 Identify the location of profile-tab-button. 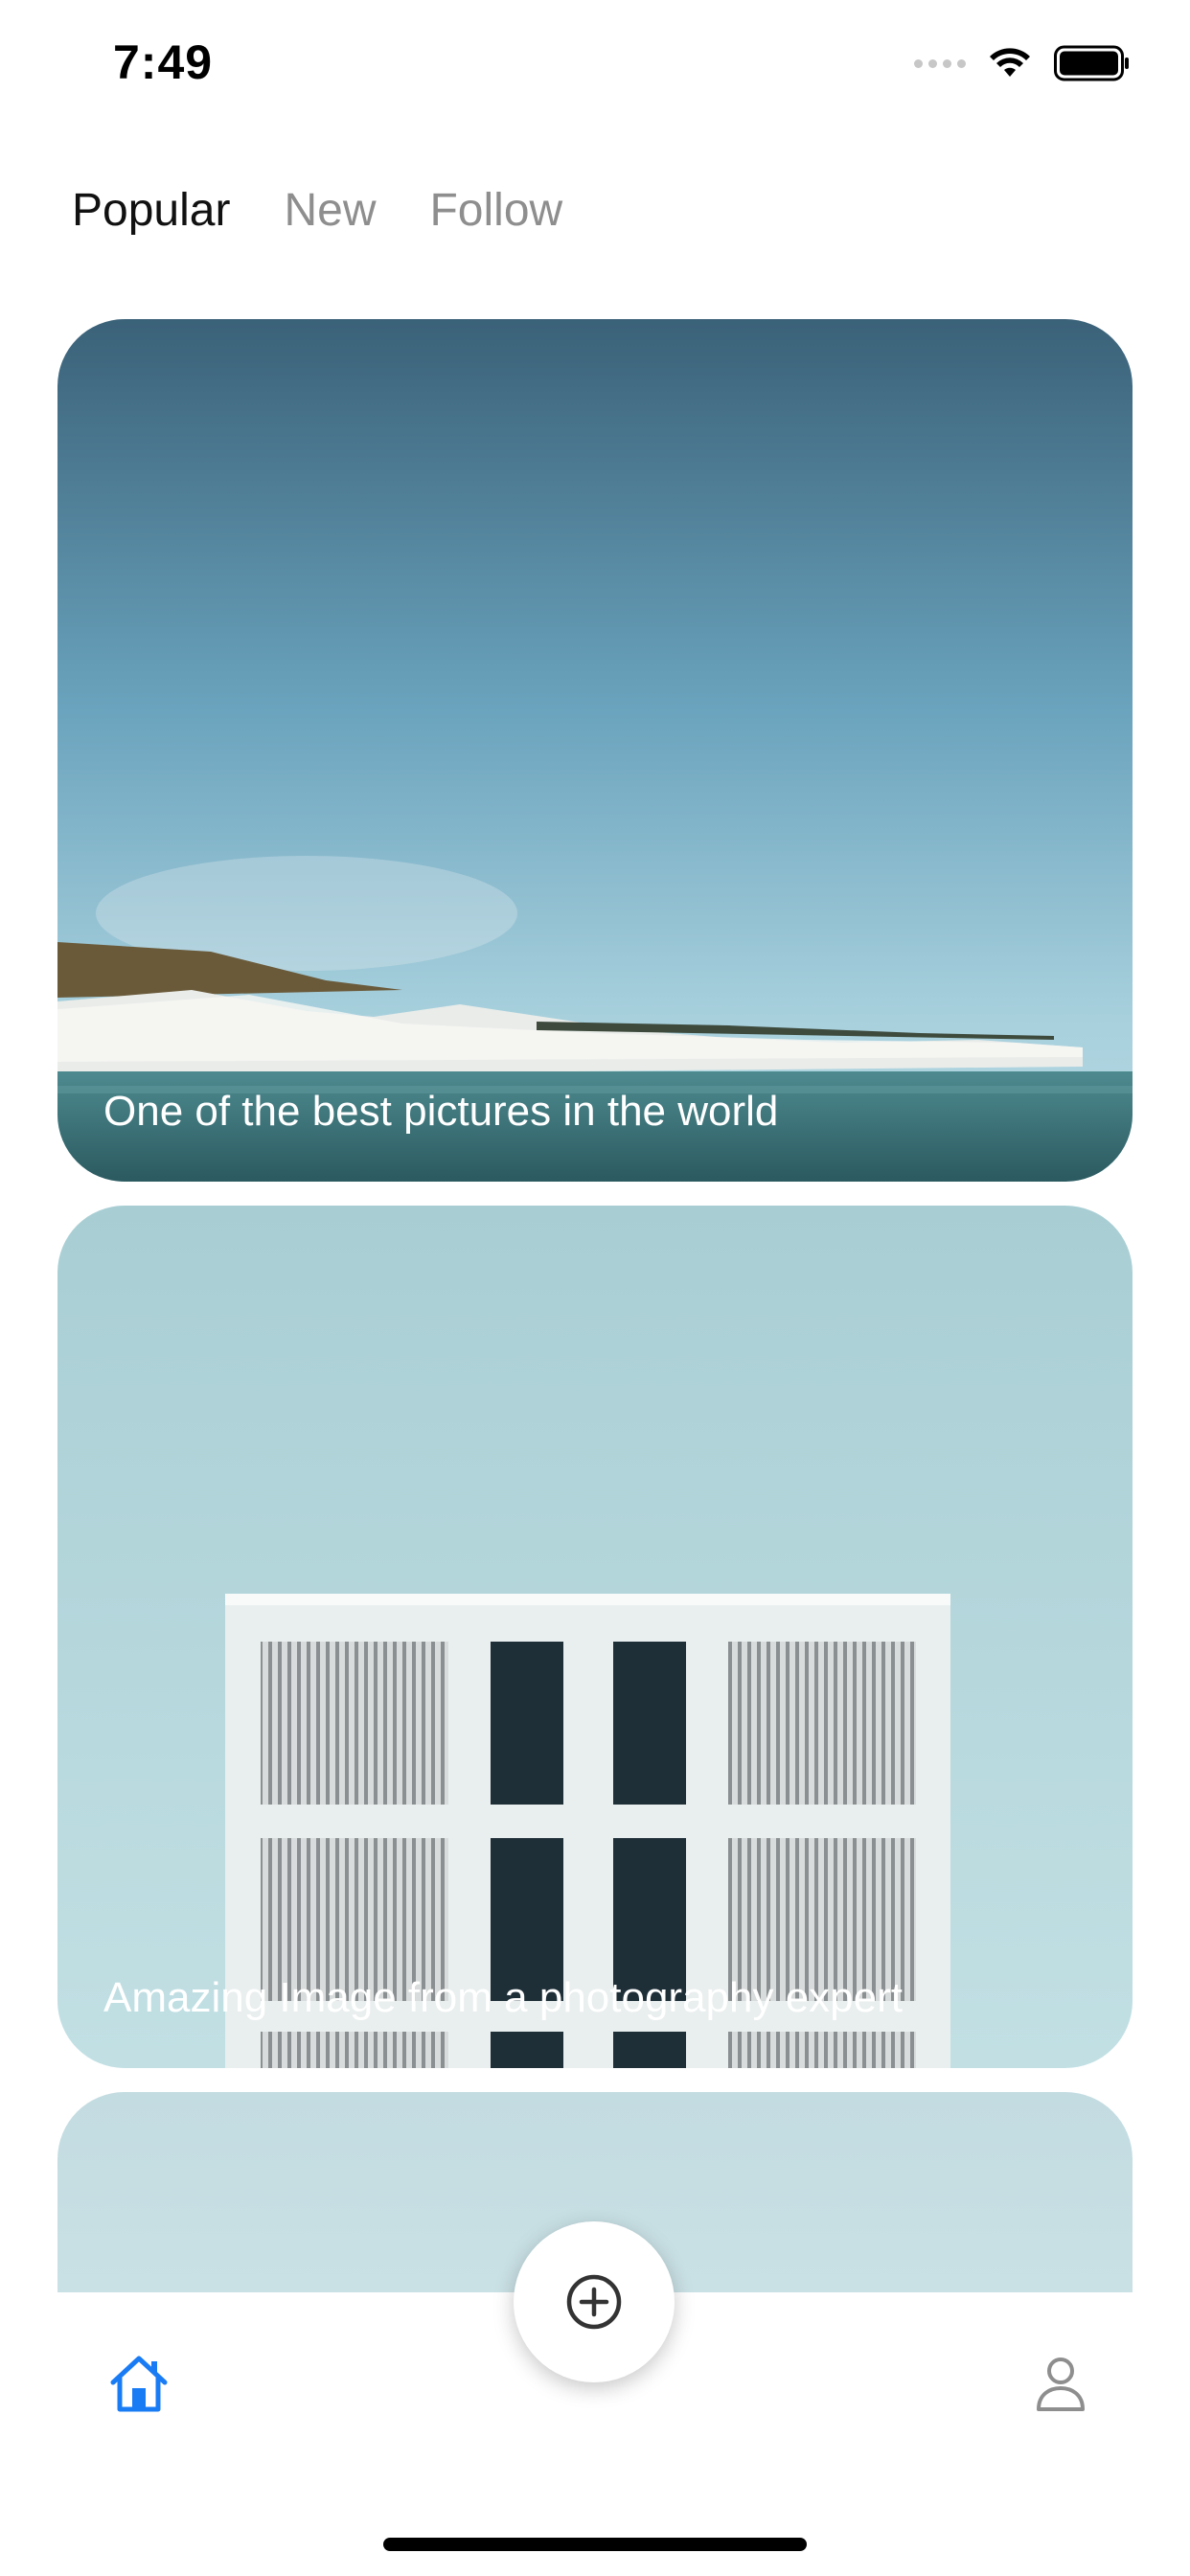
(1061, 2383).